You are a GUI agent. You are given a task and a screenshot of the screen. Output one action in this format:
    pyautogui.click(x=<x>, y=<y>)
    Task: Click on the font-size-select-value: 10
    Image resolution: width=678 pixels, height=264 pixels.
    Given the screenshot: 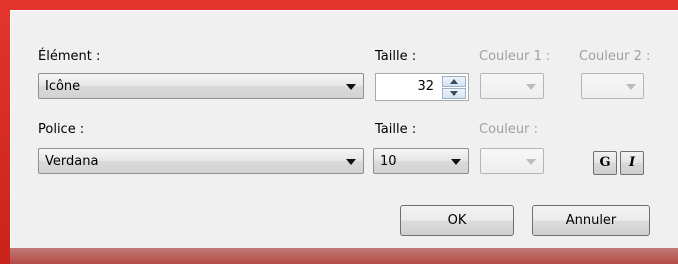 What is the action you would take?
    pyautogui.click(x=388, y=161)
    